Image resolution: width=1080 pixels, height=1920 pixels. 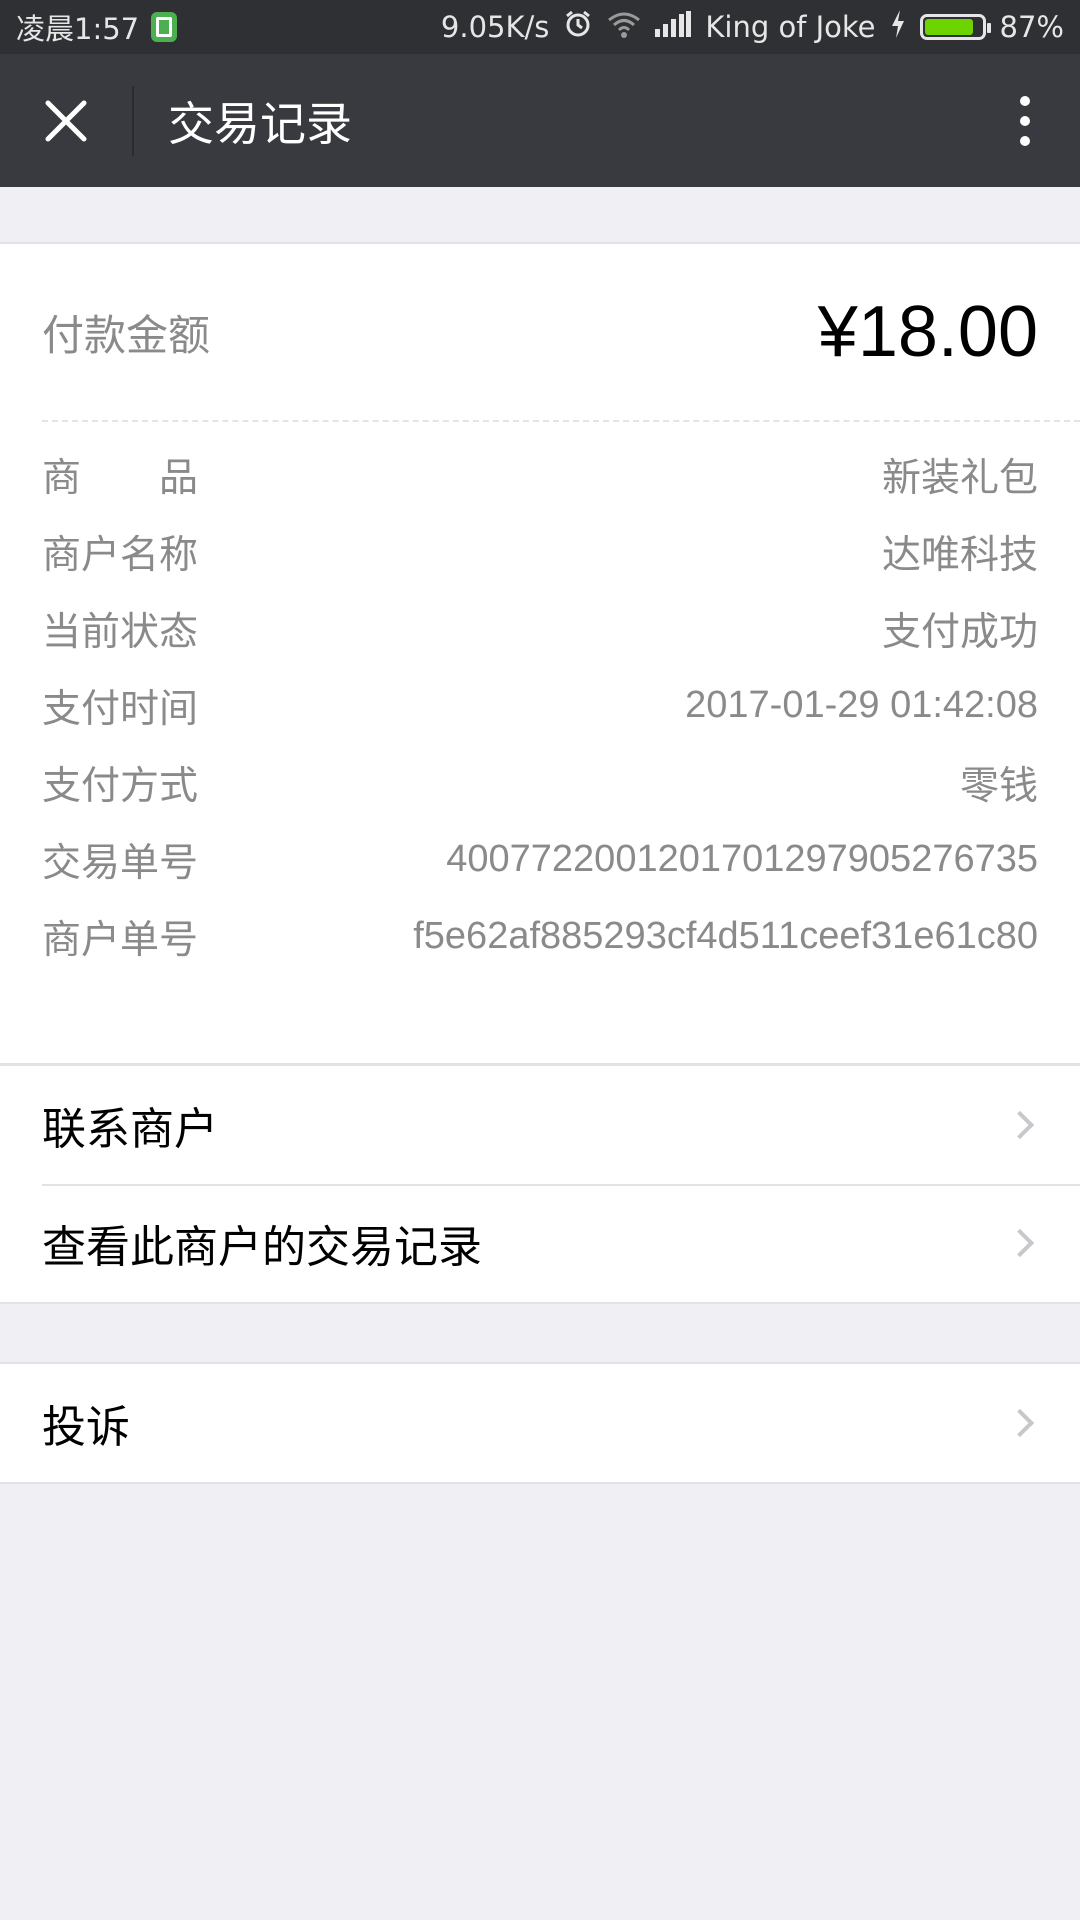 I want to click on close-icon, so click(x=66, y=120).